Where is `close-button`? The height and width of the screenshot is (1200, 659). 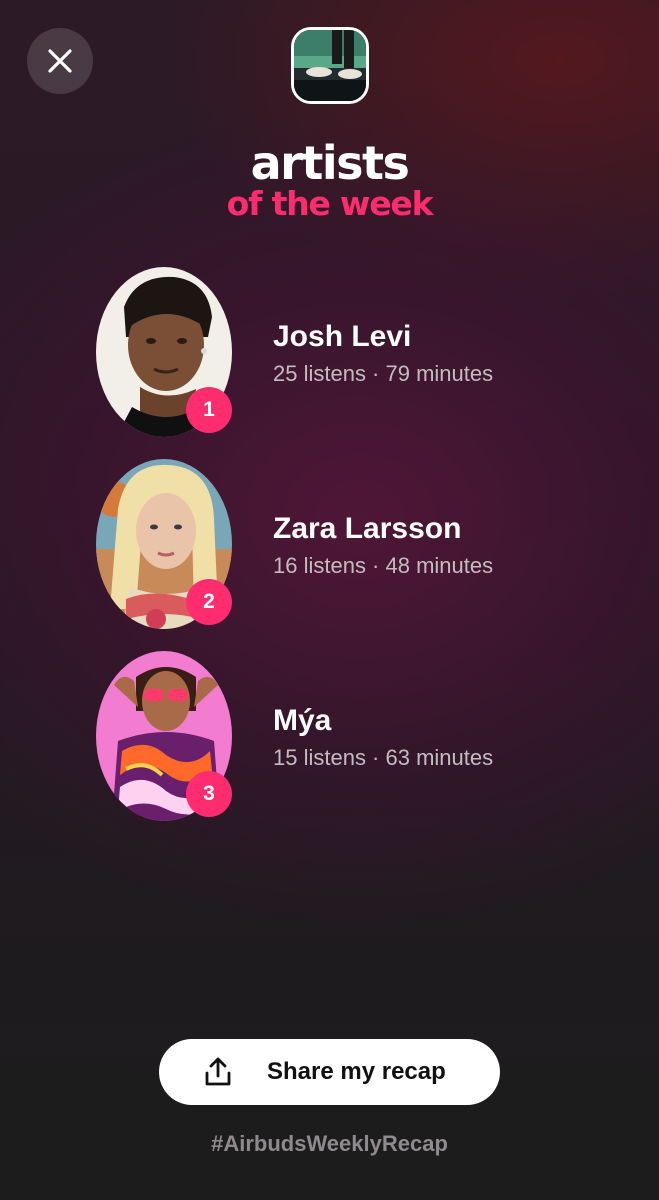
close-button is located at coordinates (60, 61).